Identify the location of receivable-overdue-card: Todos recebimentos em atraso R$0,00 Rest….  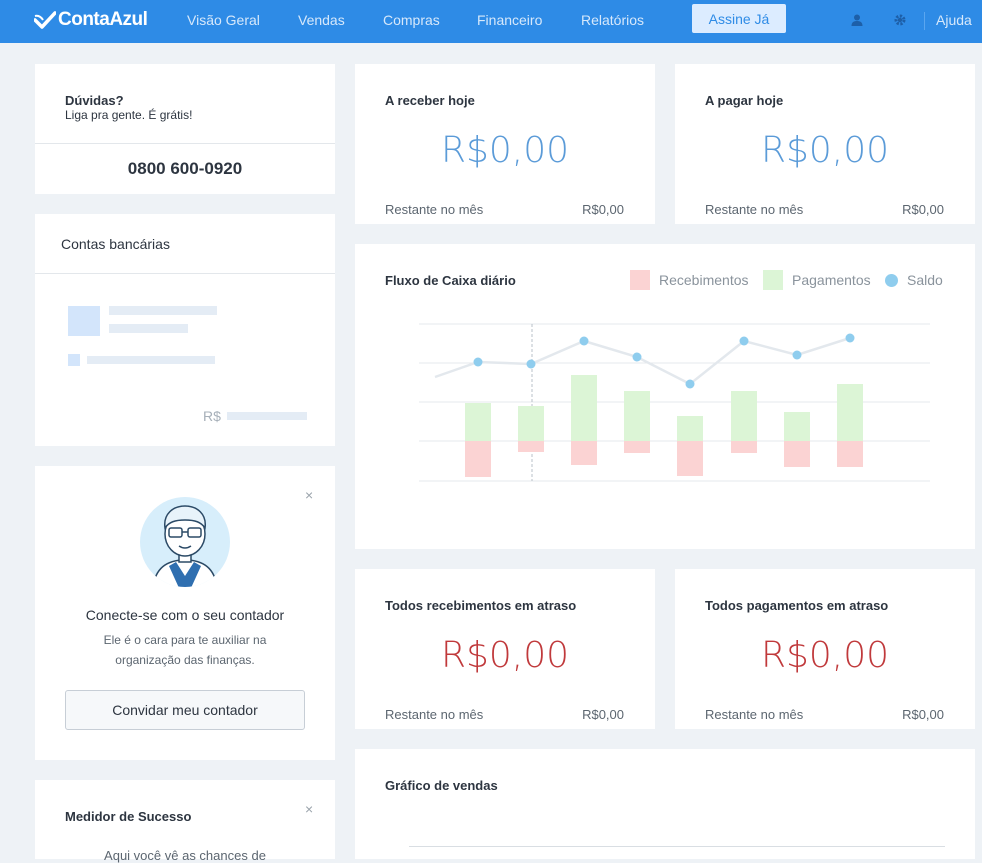
(505, 649).